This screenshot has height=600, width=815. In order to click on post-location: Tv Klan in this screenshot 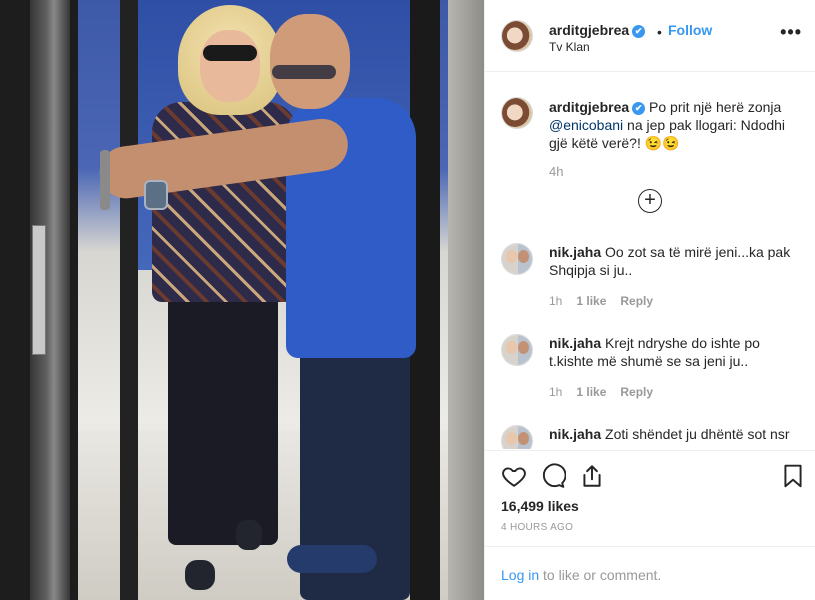, I will do `click(569, 47)`.